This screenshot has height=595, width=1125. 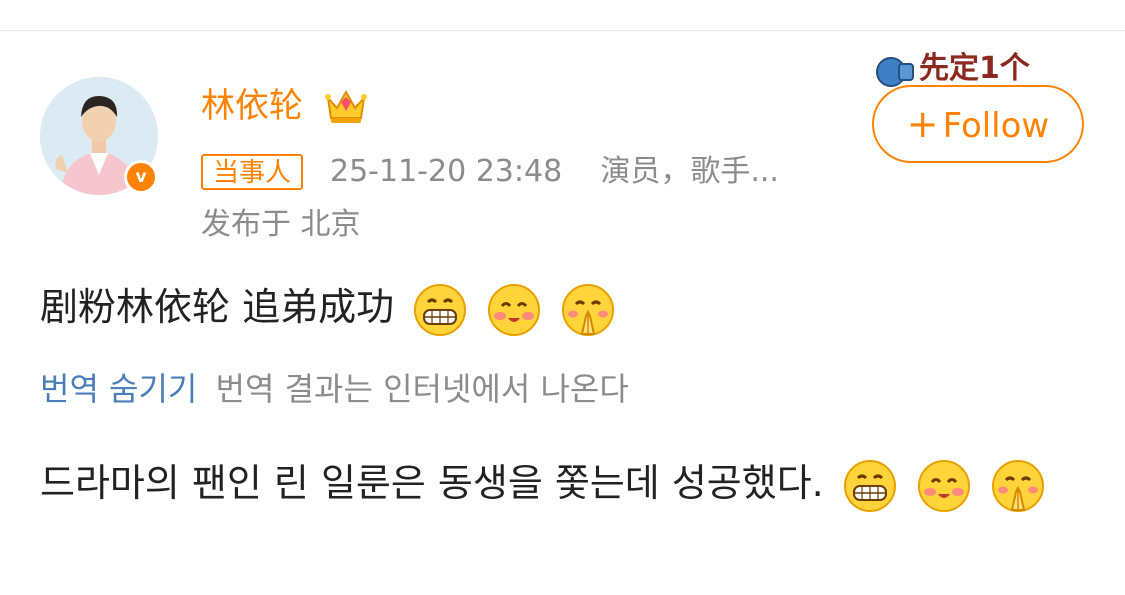 I want to click on follow-button: + Follow, so click(x=978, y=124).